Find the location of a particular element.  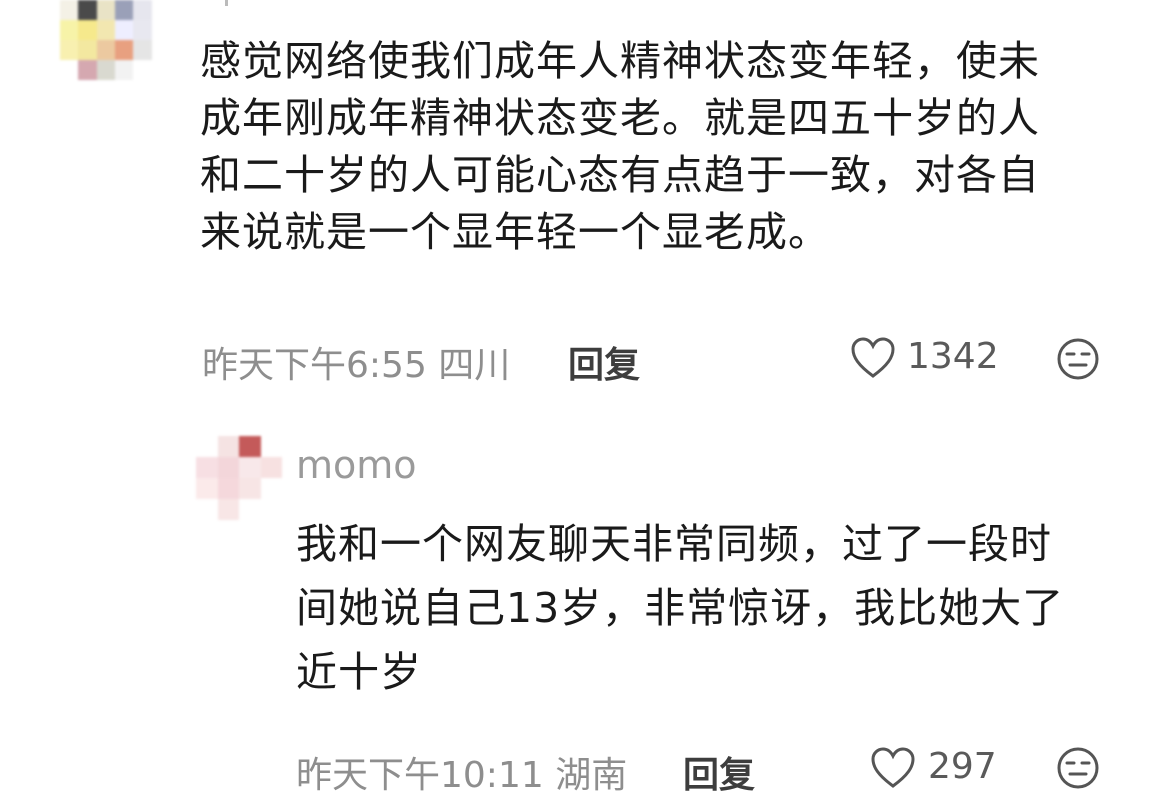

location: 四川 is located at coordinates (474, 365).